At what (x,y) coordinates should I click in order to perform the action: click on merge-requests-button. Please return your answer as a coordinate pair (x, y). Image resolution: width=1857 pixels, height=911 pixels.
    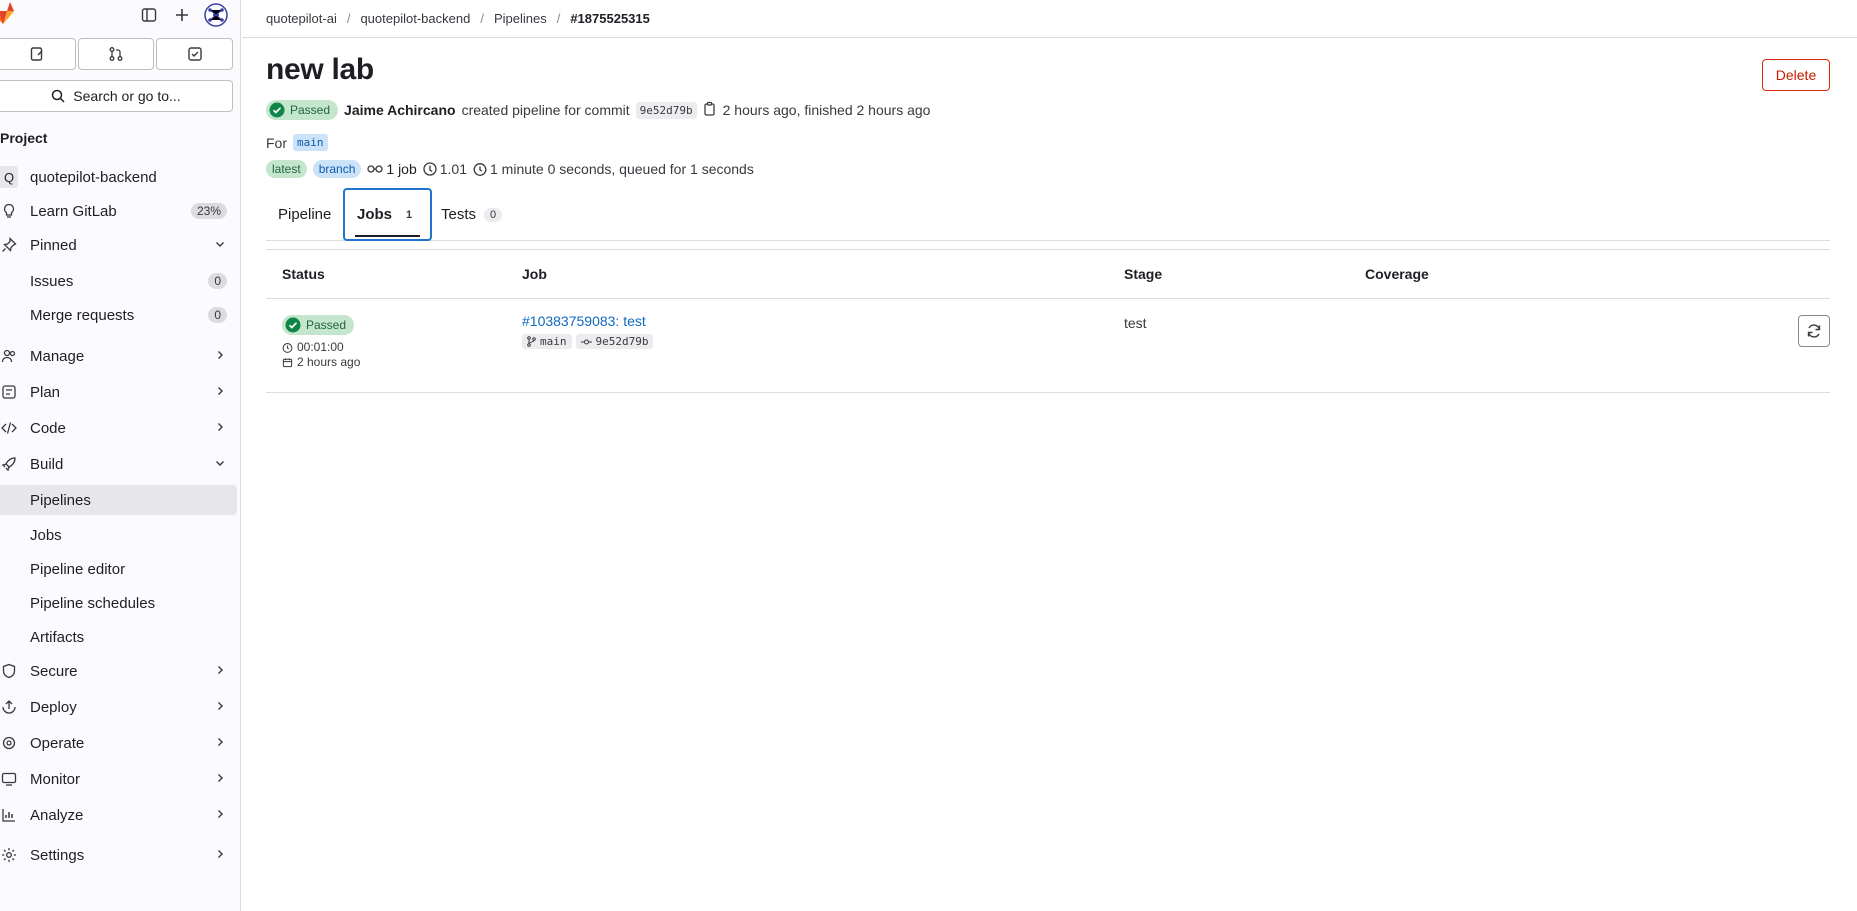
    Looking at the image, I should click on (116, 54).